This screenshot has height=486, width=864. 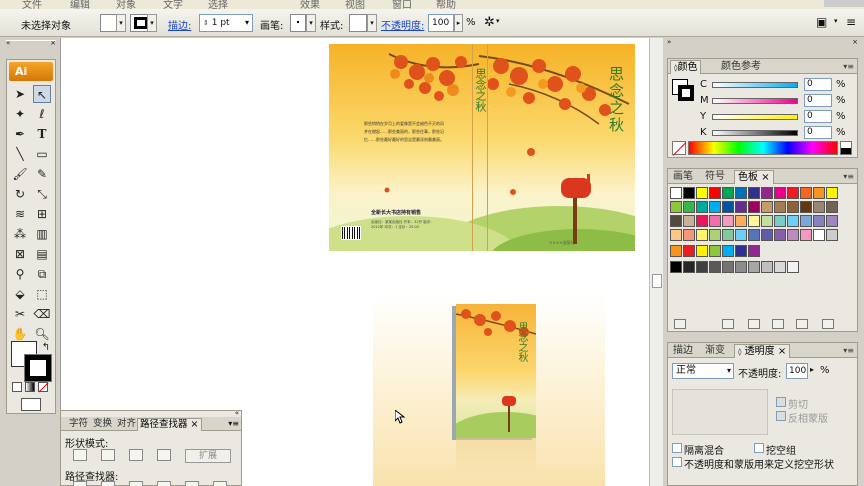 I want to click on none-color-icon, so click(x=679, y=148).